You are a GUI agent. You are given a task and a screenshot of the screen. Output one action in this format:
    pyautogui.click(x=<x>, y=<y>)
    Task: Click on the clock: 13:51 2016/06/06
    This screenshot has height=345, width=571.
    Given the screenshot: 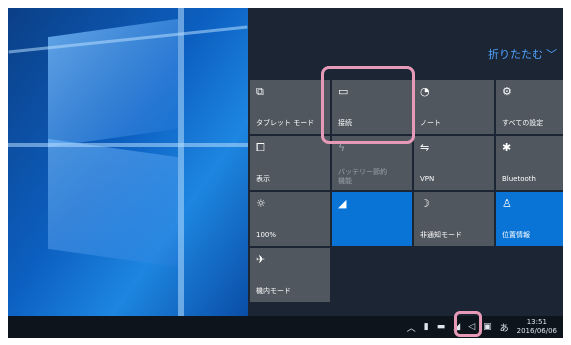 What is the action you would take?
    pyautogui.click(x=537, y=327)
    